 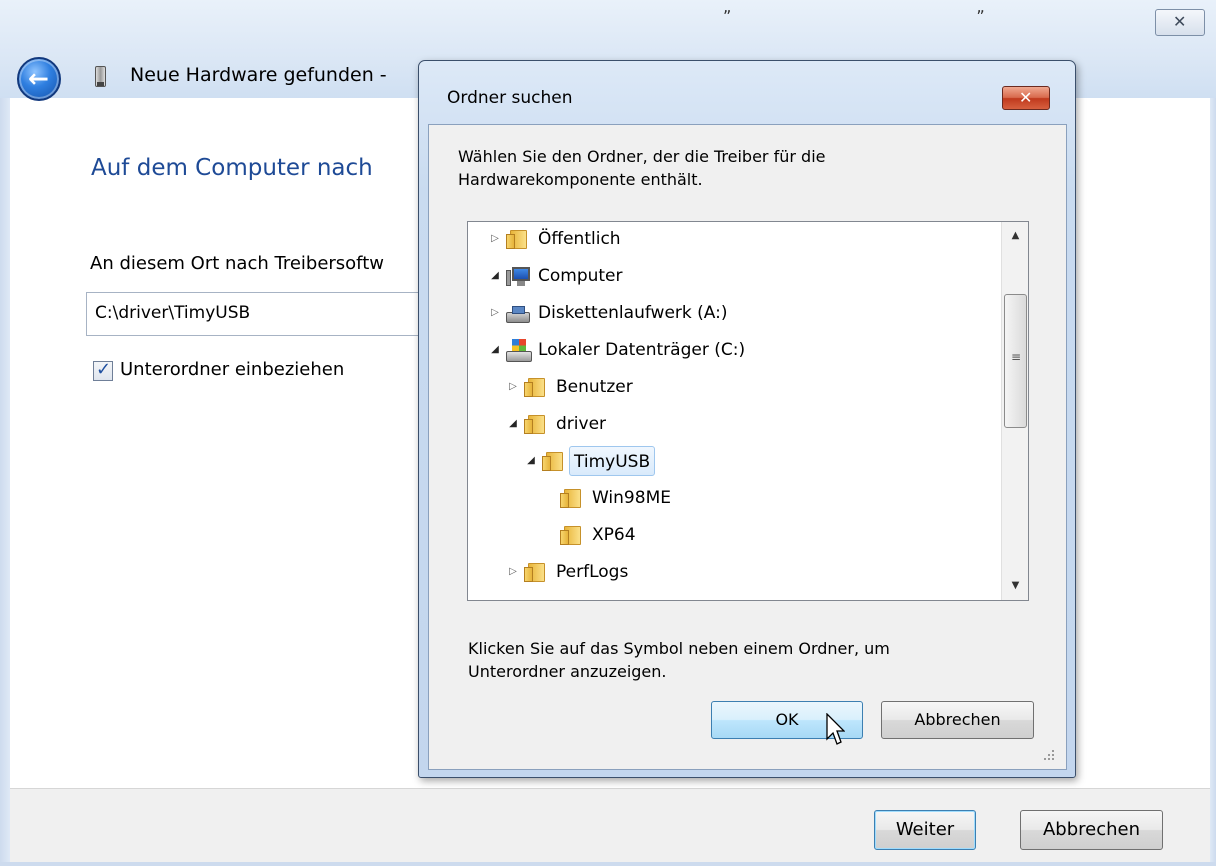 I want to click on folder-tree-item-label: Diskettenlaufwerk (A:), so click(x=633, y=313).